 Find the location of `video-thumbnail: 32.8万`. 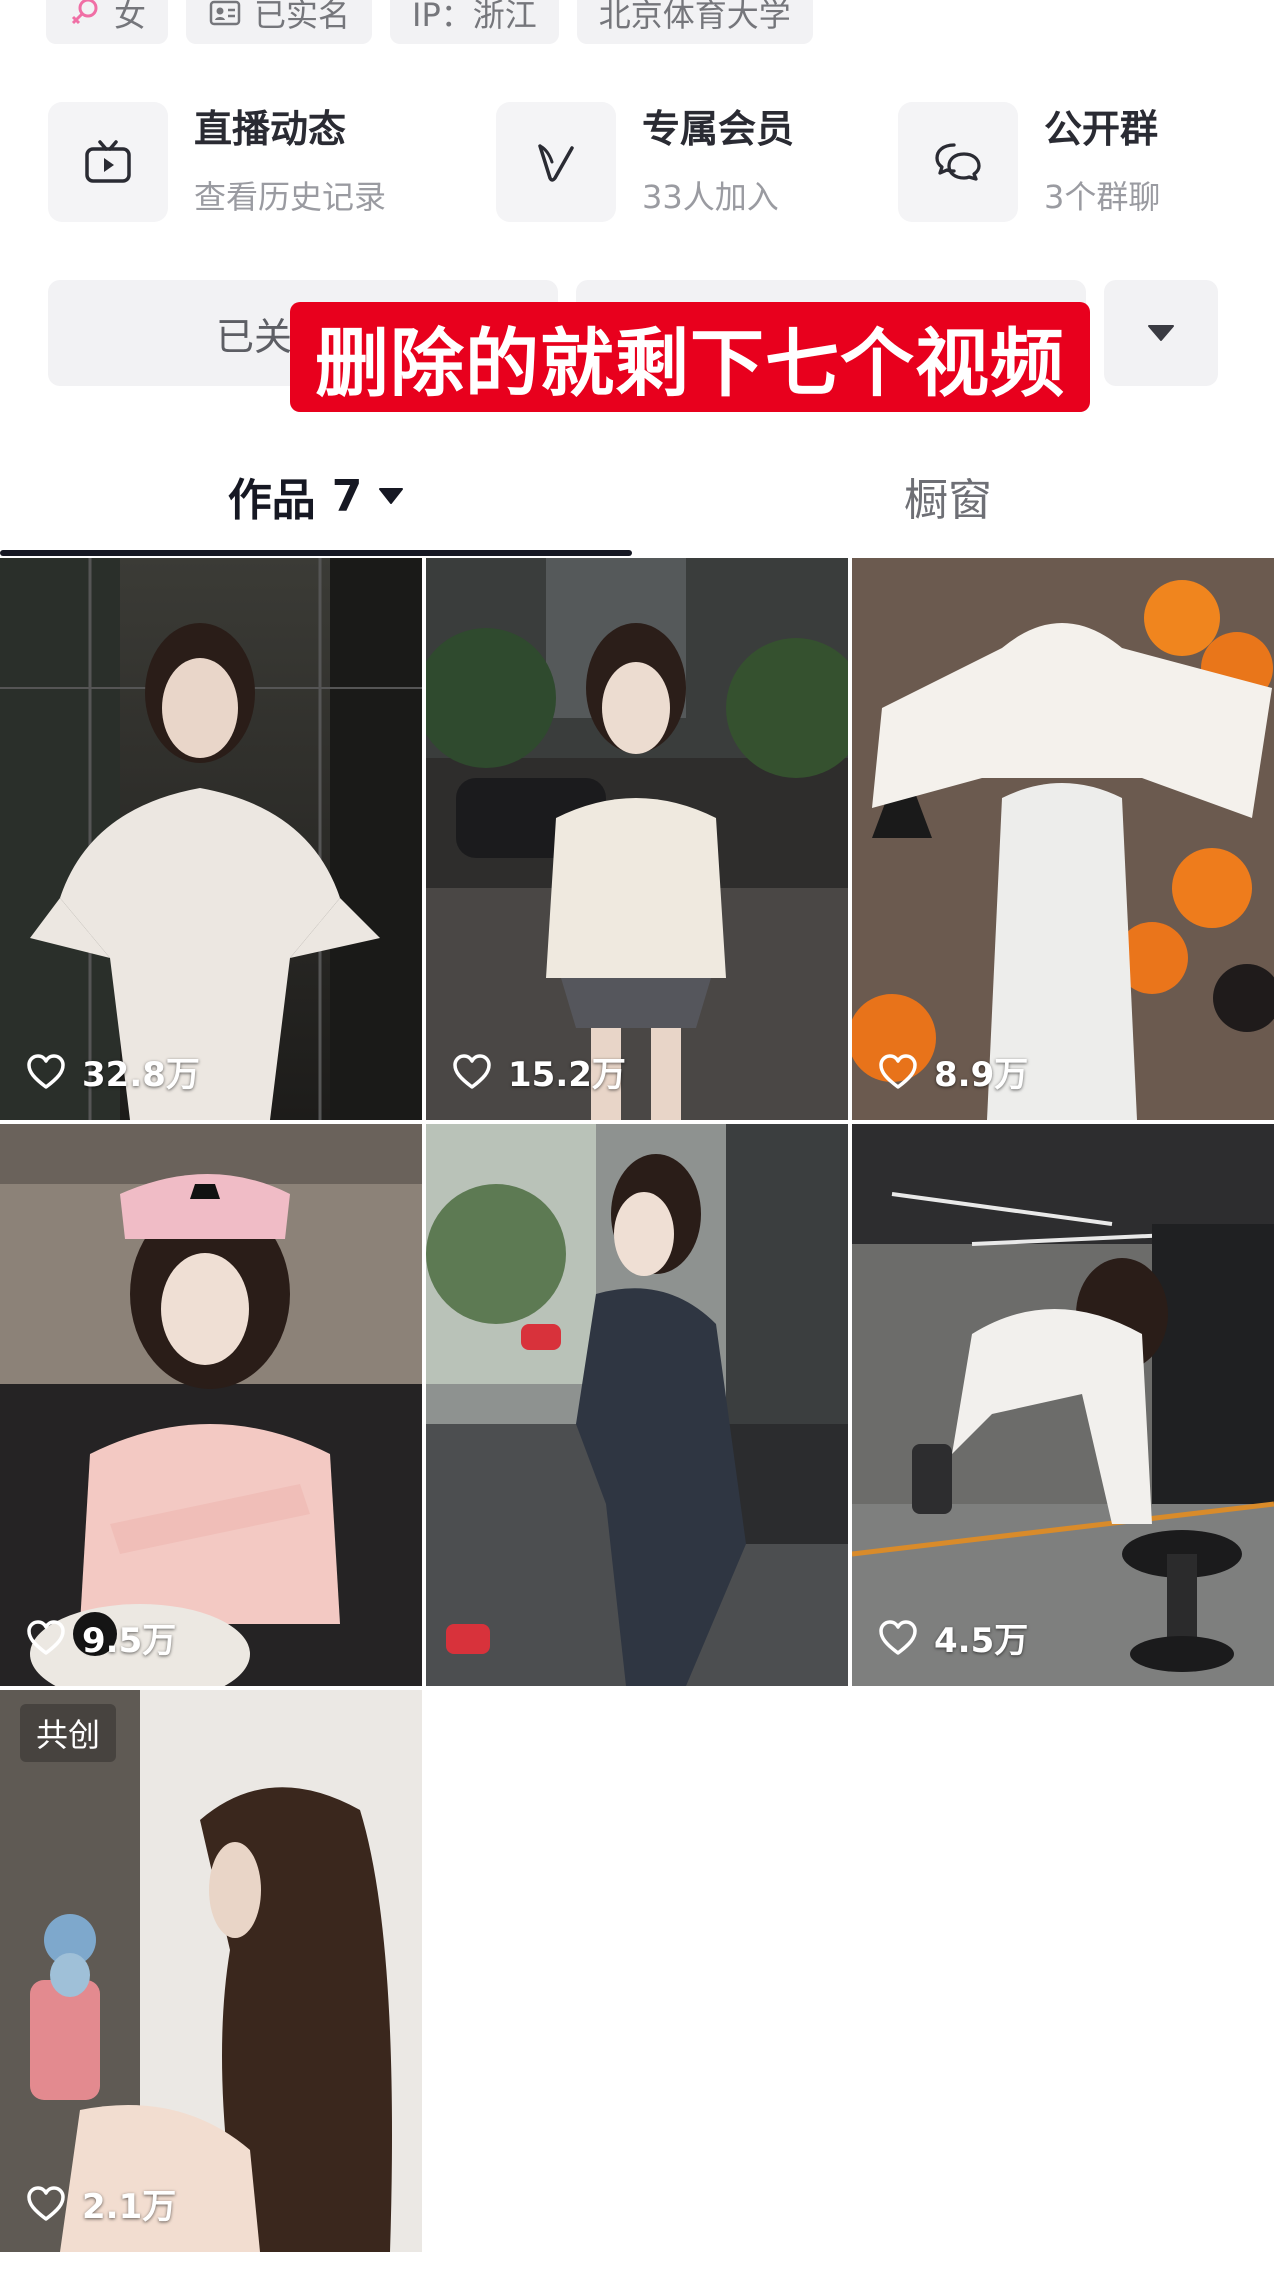

video-thumbnail: 32.8万 is located at coordinates (211, 839).